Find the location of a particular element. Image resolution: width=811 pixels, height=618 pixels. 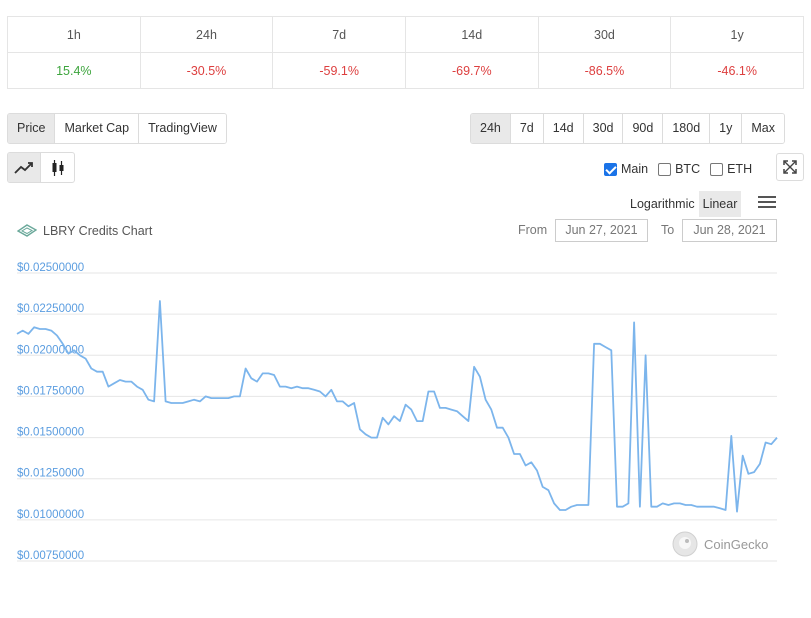

y-tick-label: $0.01500000 is located at coordinates (50, 433).